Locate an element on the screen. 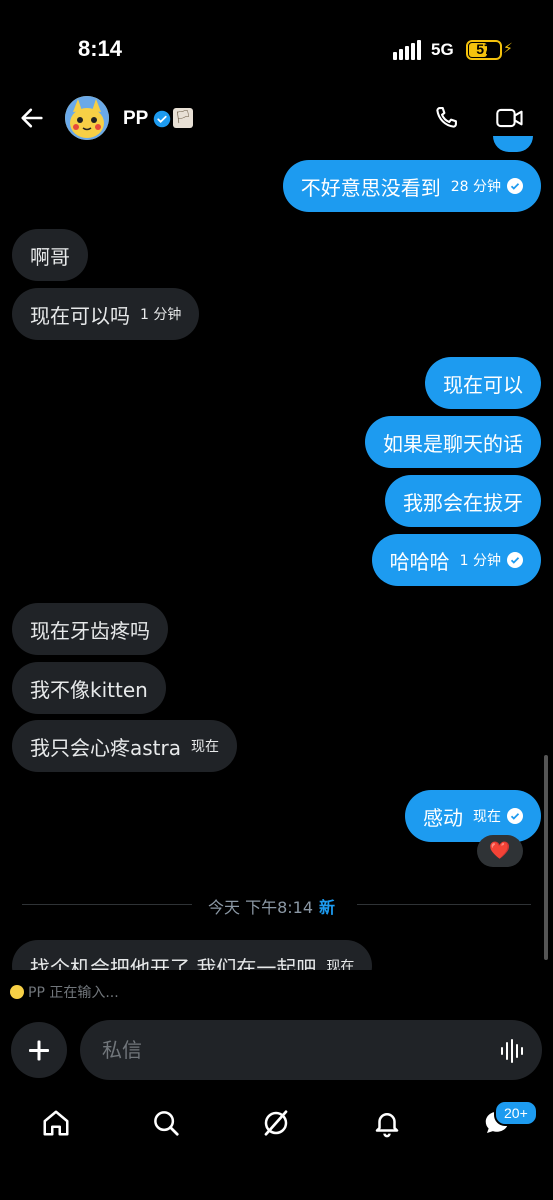  message-bubble: 我那会在拔牙 is located at coordinates (463, 501).